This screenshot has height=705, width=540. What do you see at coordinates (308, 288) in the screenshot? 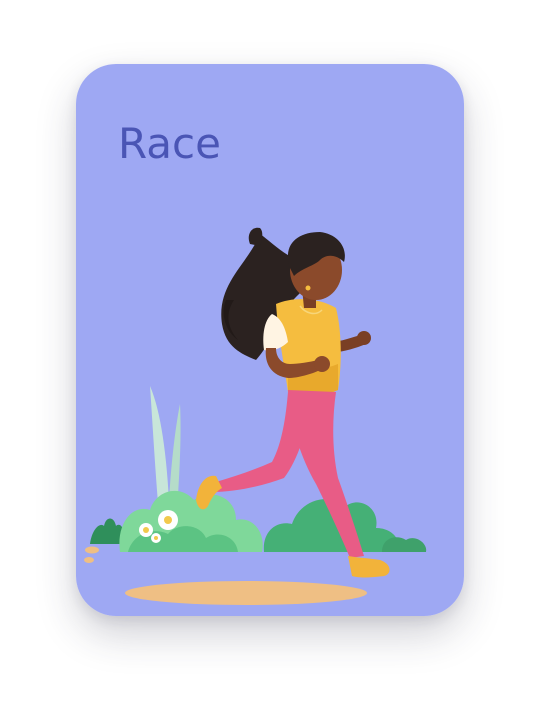
I see `earring` at bounding box center [308, 288].